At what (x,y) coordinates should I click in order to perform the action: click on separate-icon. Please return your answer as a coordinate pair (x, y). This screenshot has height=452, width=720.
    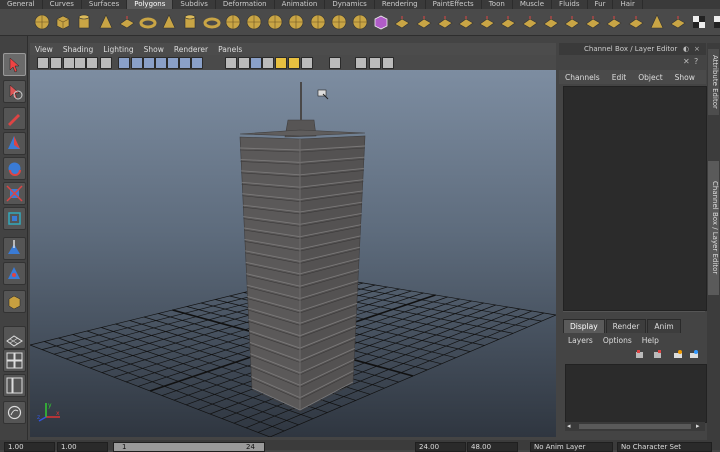
    Looking at the image, I should click on (275, 22).